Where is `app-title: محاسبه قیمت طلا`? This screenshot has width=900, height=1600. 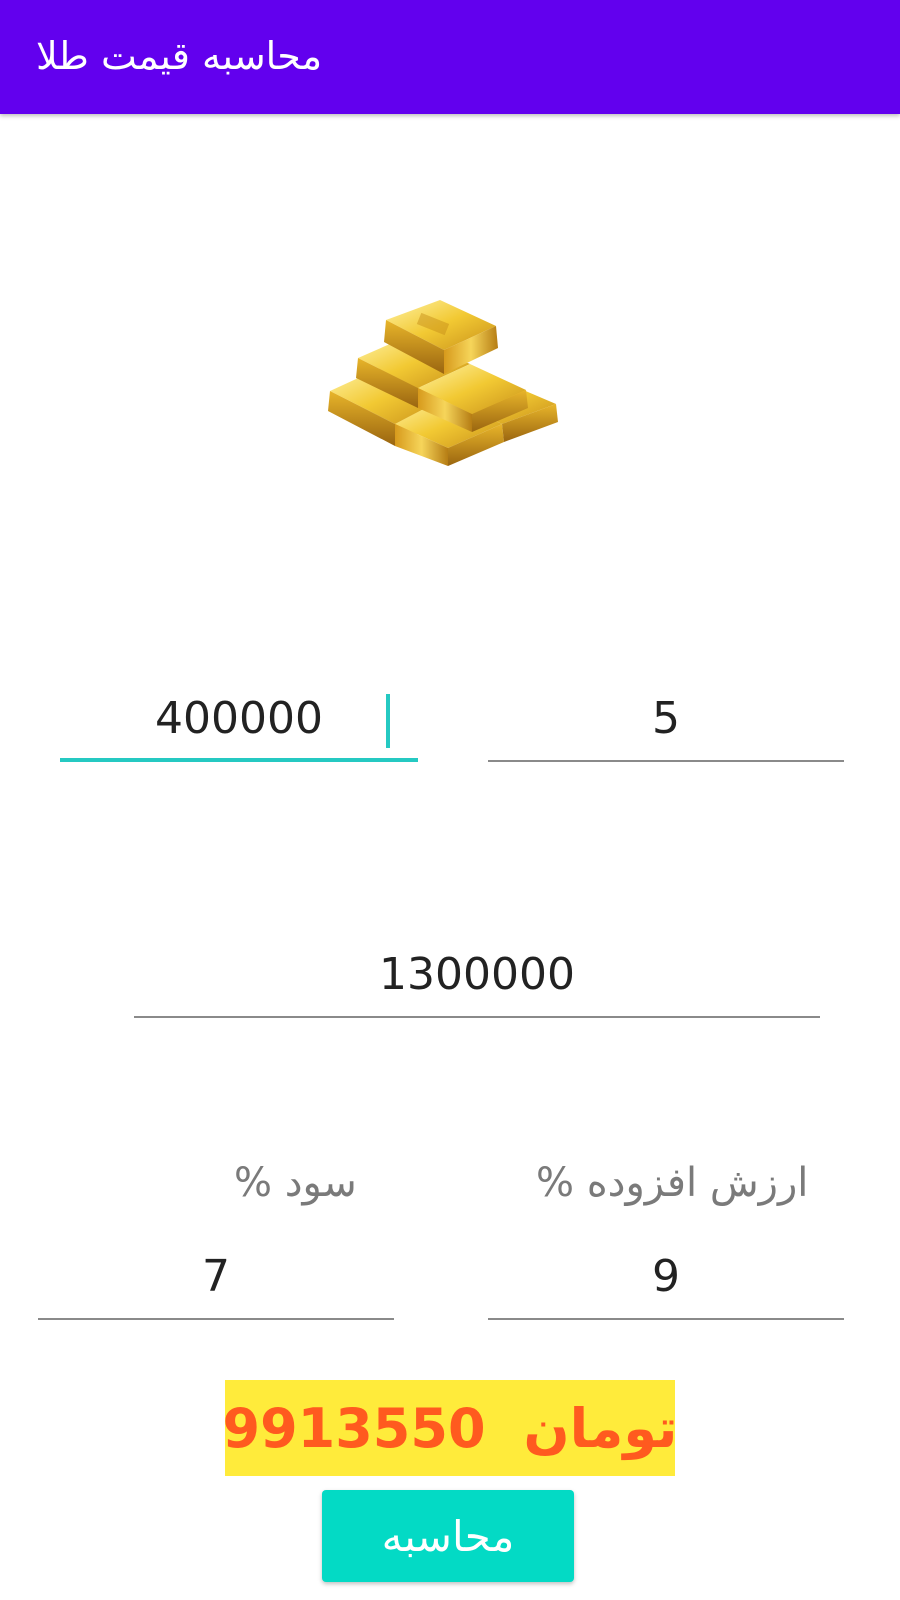
app-title: محاسبه قیمت طلا is located at coordinates (179, 56).